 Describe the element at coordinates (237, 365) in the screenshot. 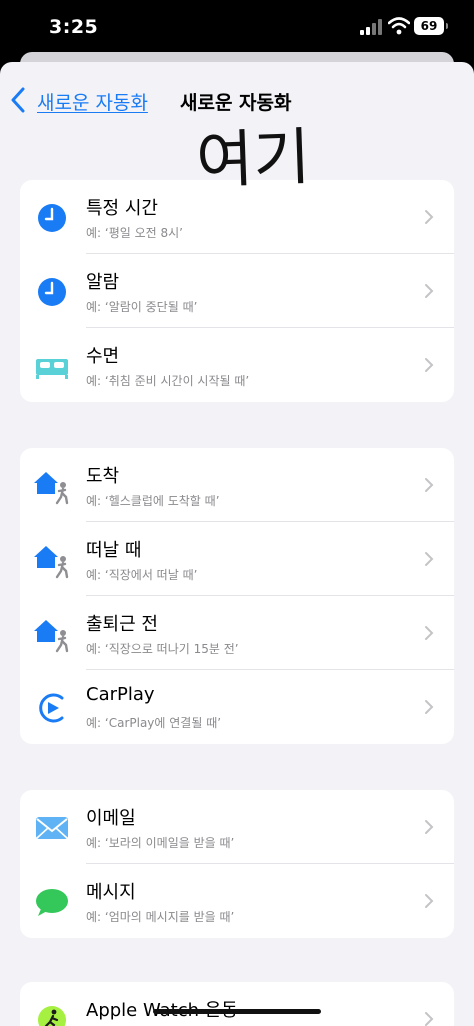

I see `list-item-sleep: 수면 예: ‘취침 준비 시간이 시작될 때’` at that location.